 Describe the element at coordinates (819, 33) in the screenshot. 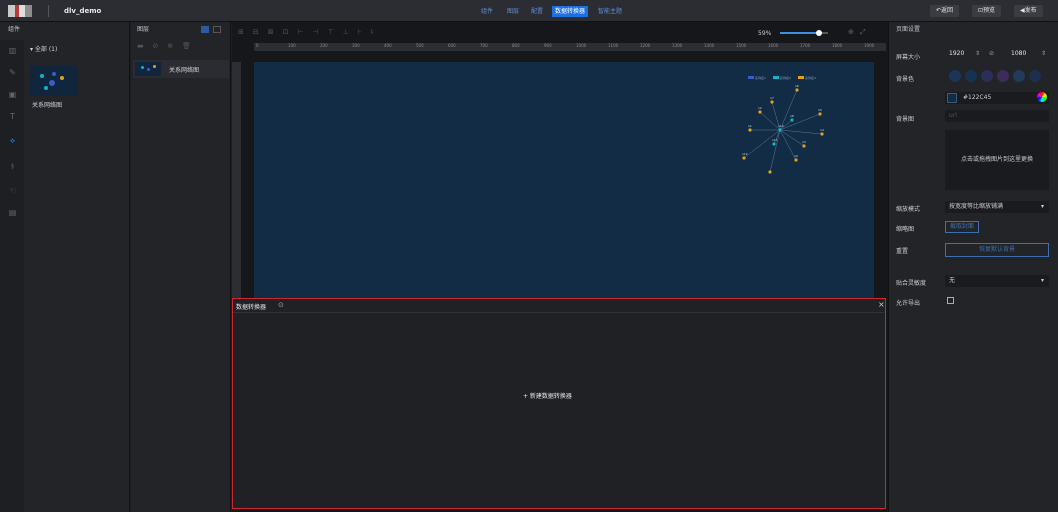

I see `zoom-slider-handle` at that location.